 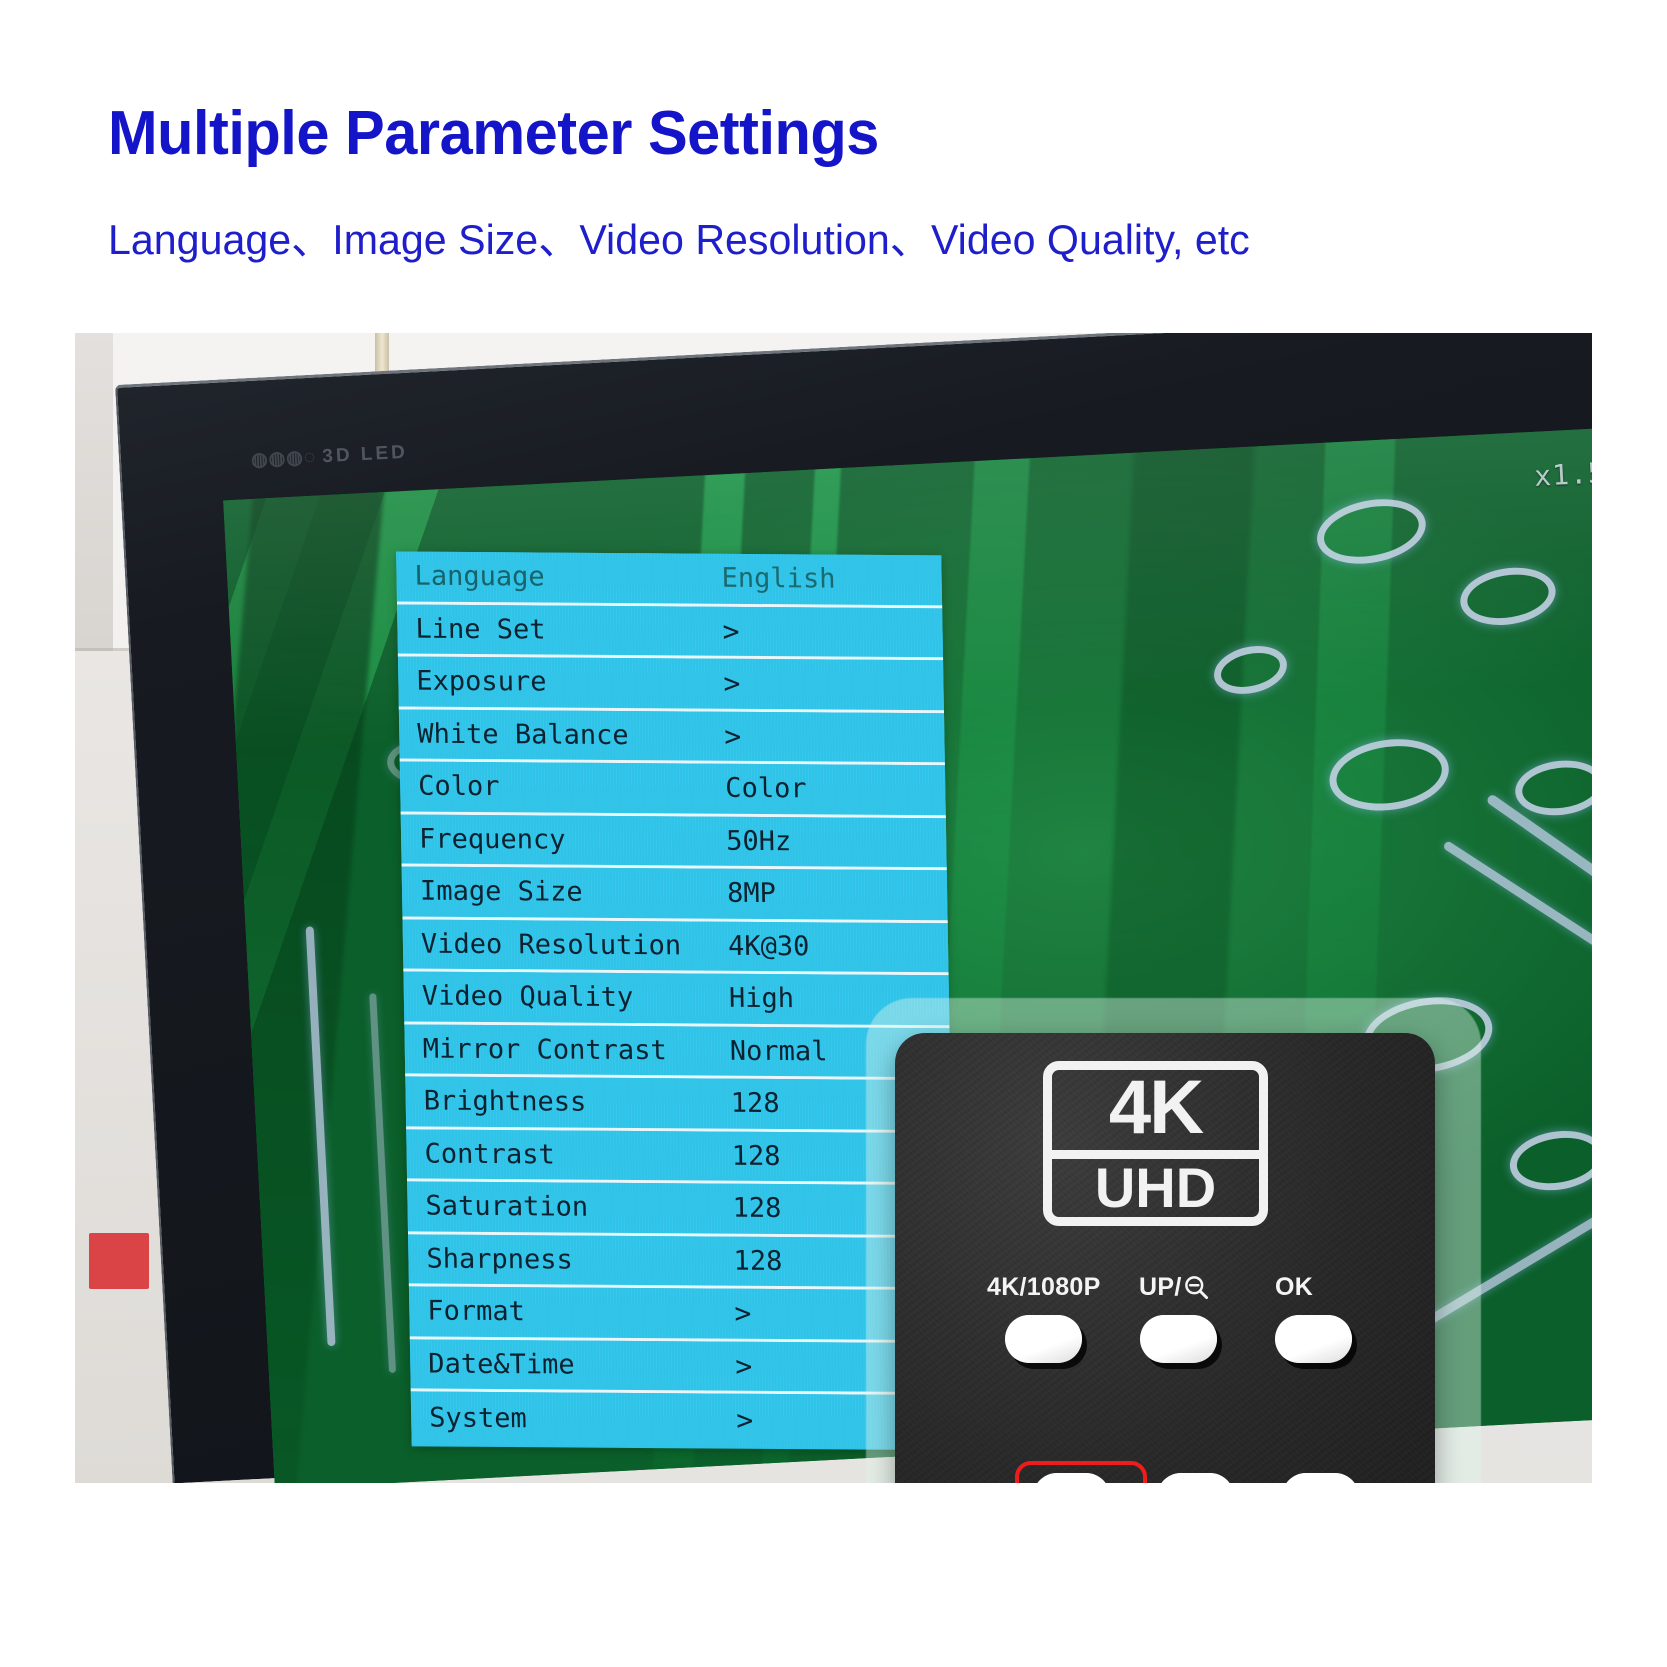 What do you see at coordinates (505, 1101) in the screenshot?
I see `osd-label: Brightness` at bounding box center [505, 1101].